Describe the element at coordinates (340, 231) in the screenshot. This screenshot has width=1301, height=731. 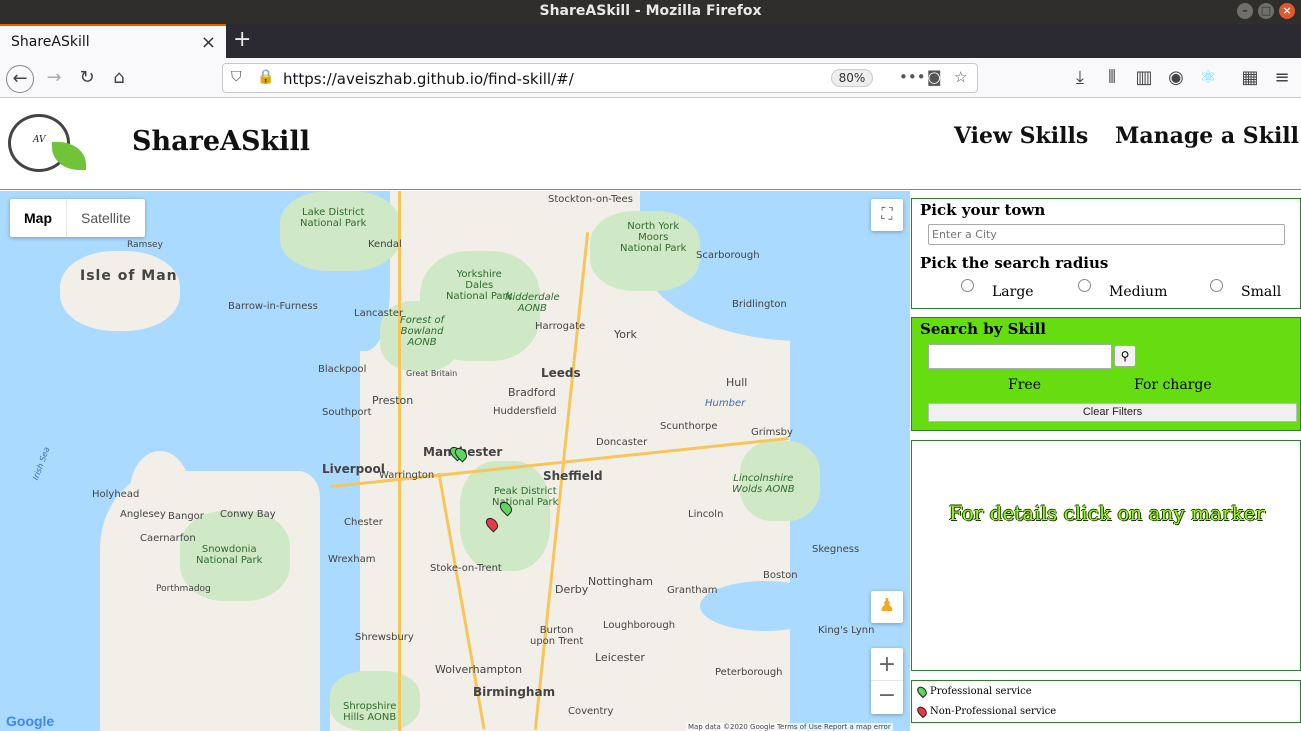
I see `lake-district-area` at that location.